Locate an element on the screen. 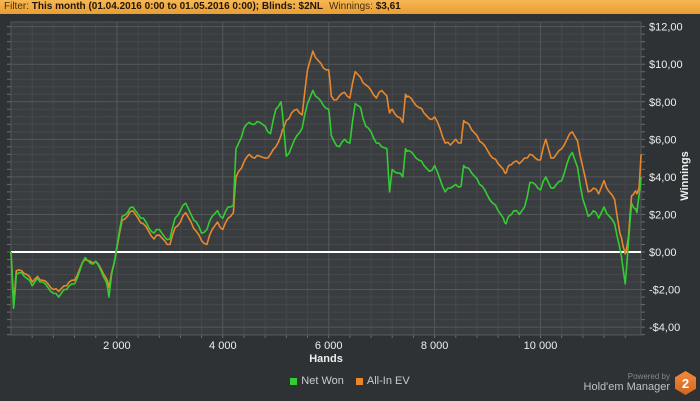 The image size is (700, 401). y-tick-label: $0,00 is located at coordinates (663, 253).